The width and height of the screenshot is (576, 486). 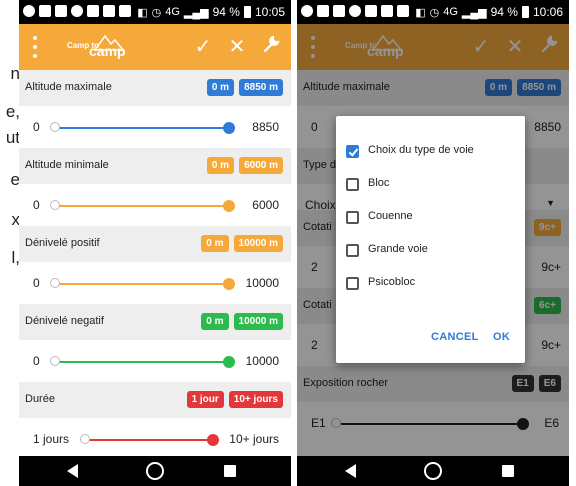 I want to click on dialog-option: Choix du type de voie, so click(x=430, y=151).